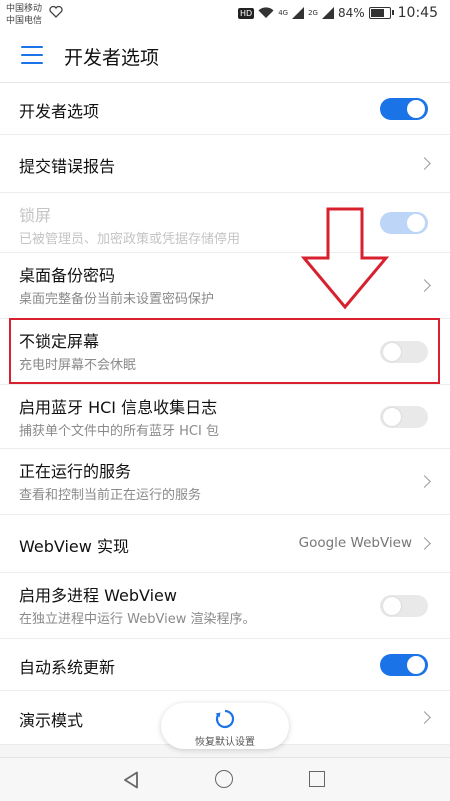 This screenshot has width=450, height=801. What do you see at coordinates (130, 239) in the screenshot?
I see `setting-subtitle: 已被管理员、加密政策或凭据存储停用` at bounding box center [130, 239].